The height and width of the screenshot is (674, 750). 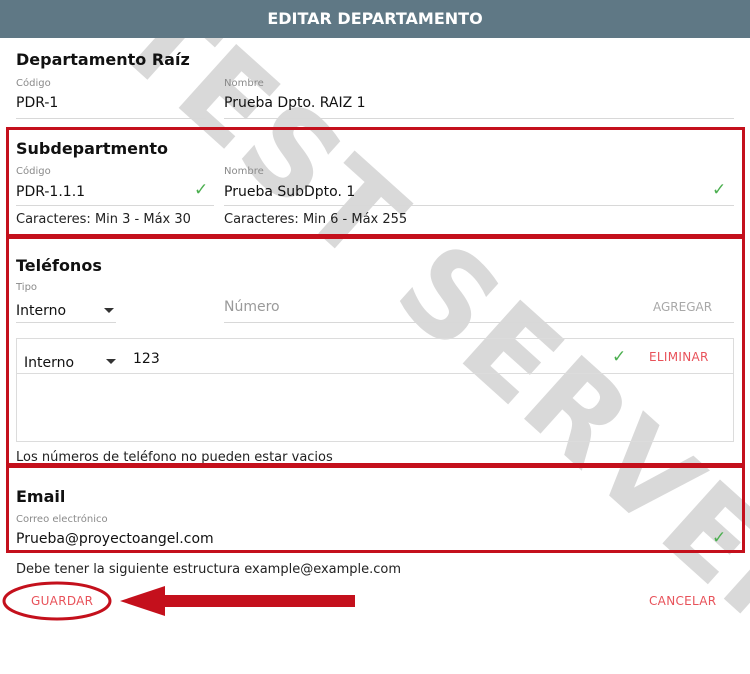 I want to click on phones-section-title: Teléfonos, so click(x=59, y=265).